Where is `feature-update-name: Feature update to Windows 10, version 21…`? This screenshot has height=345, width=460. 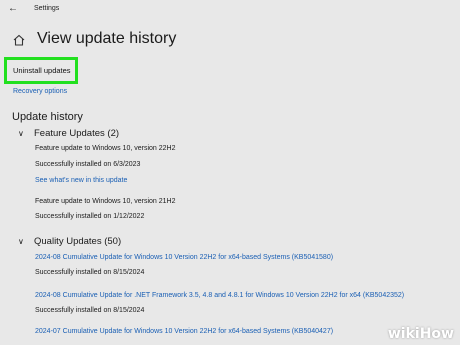 feature-update-name: Feature update to Windows 10, version 21… is located at coordinates (105, 201).